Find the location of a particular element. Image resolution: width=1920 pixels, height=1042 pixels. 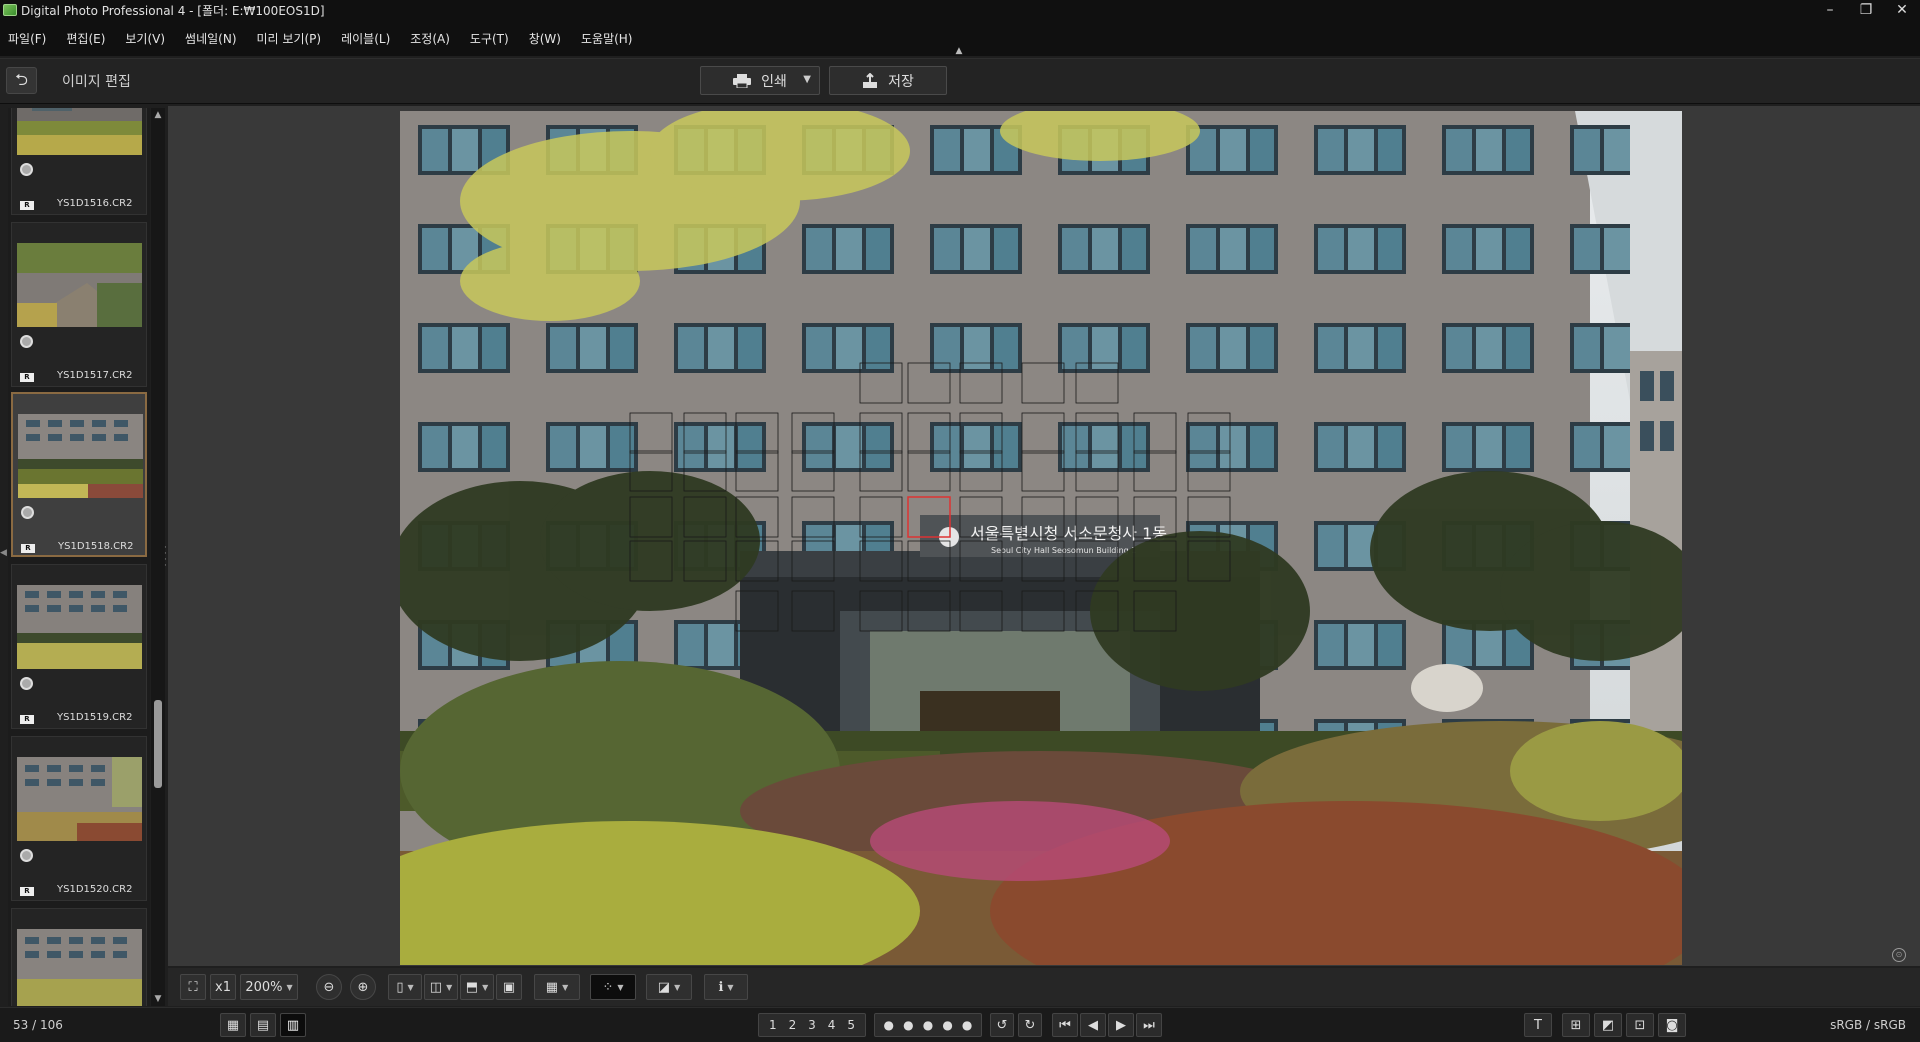

menu-file: 파일(F) is located at coordinates (27, 38).